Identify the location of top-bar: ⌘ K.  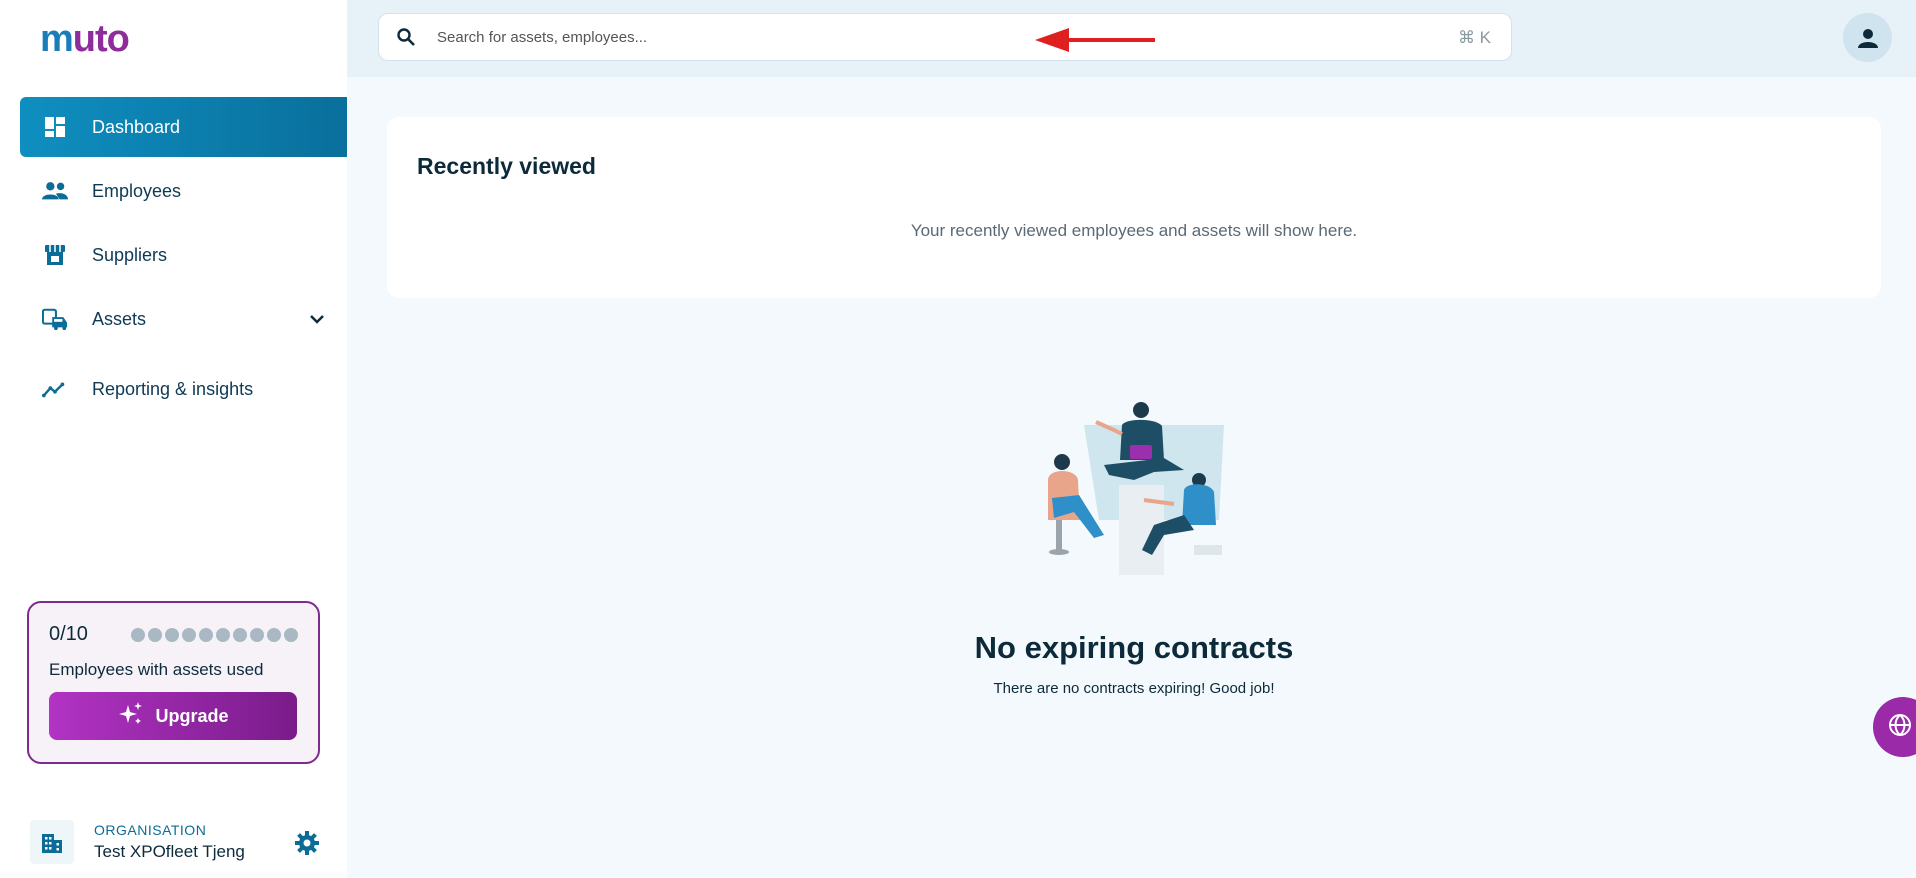
(1131, 38).